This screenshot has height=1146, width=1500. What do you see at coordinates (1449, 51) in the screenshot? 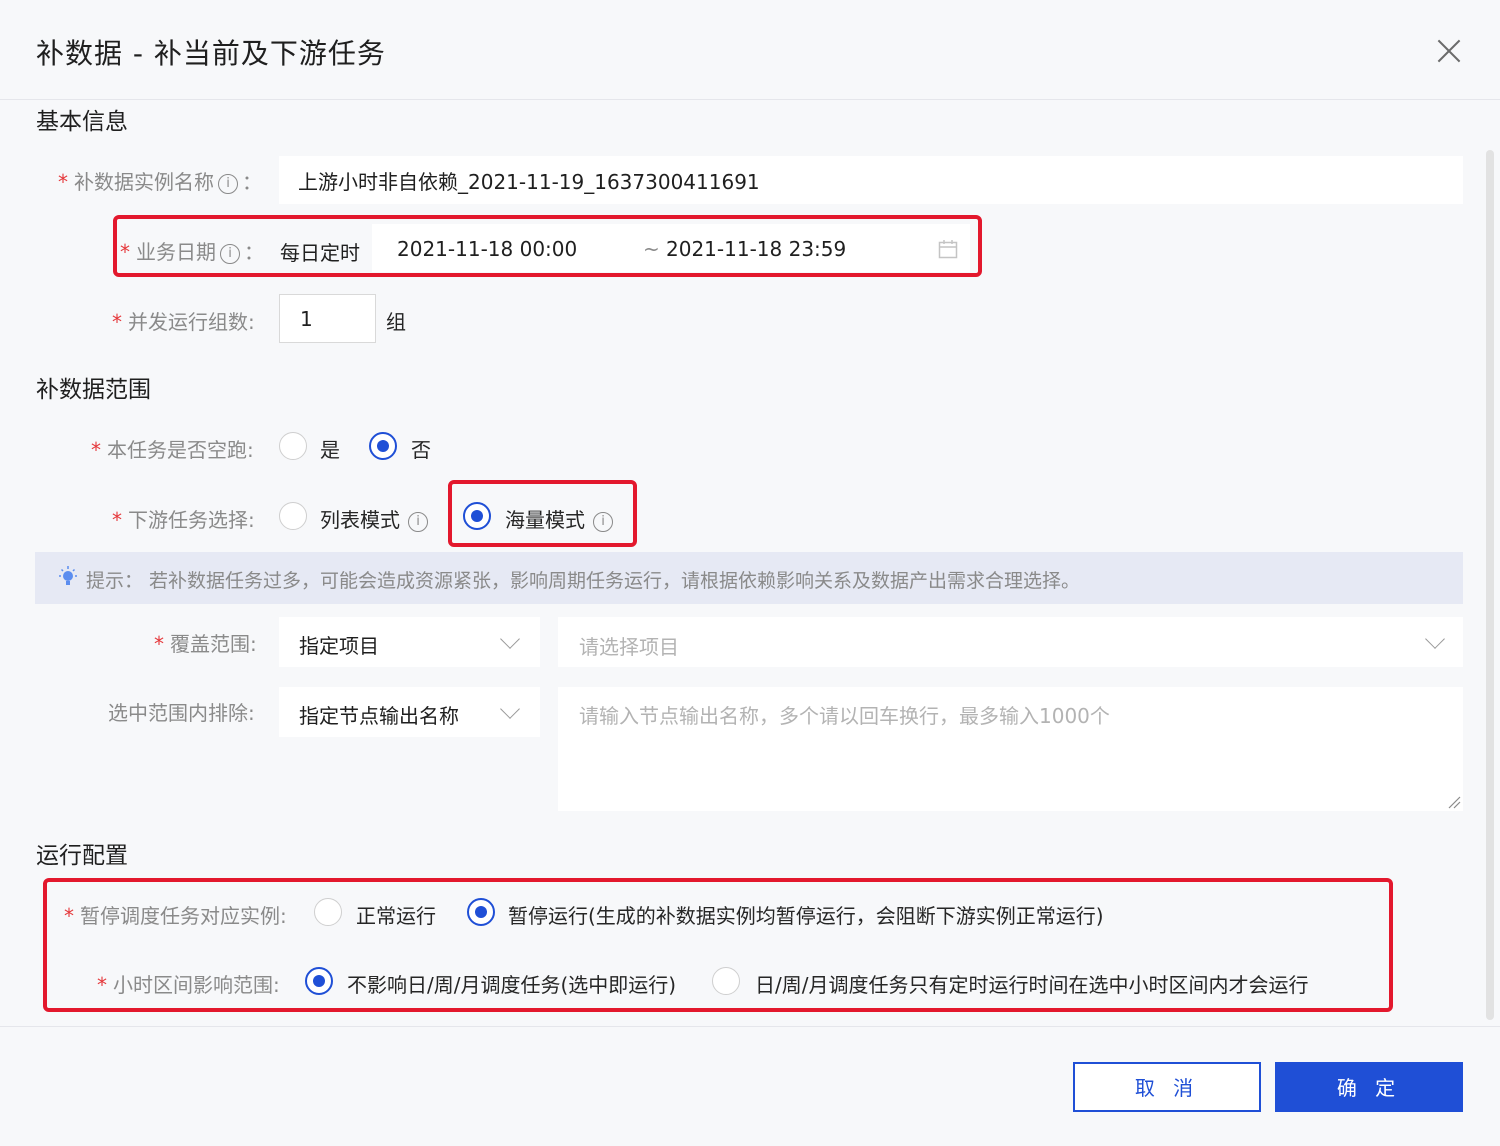
I see `close-icon` at bounding box center [1449, 51].